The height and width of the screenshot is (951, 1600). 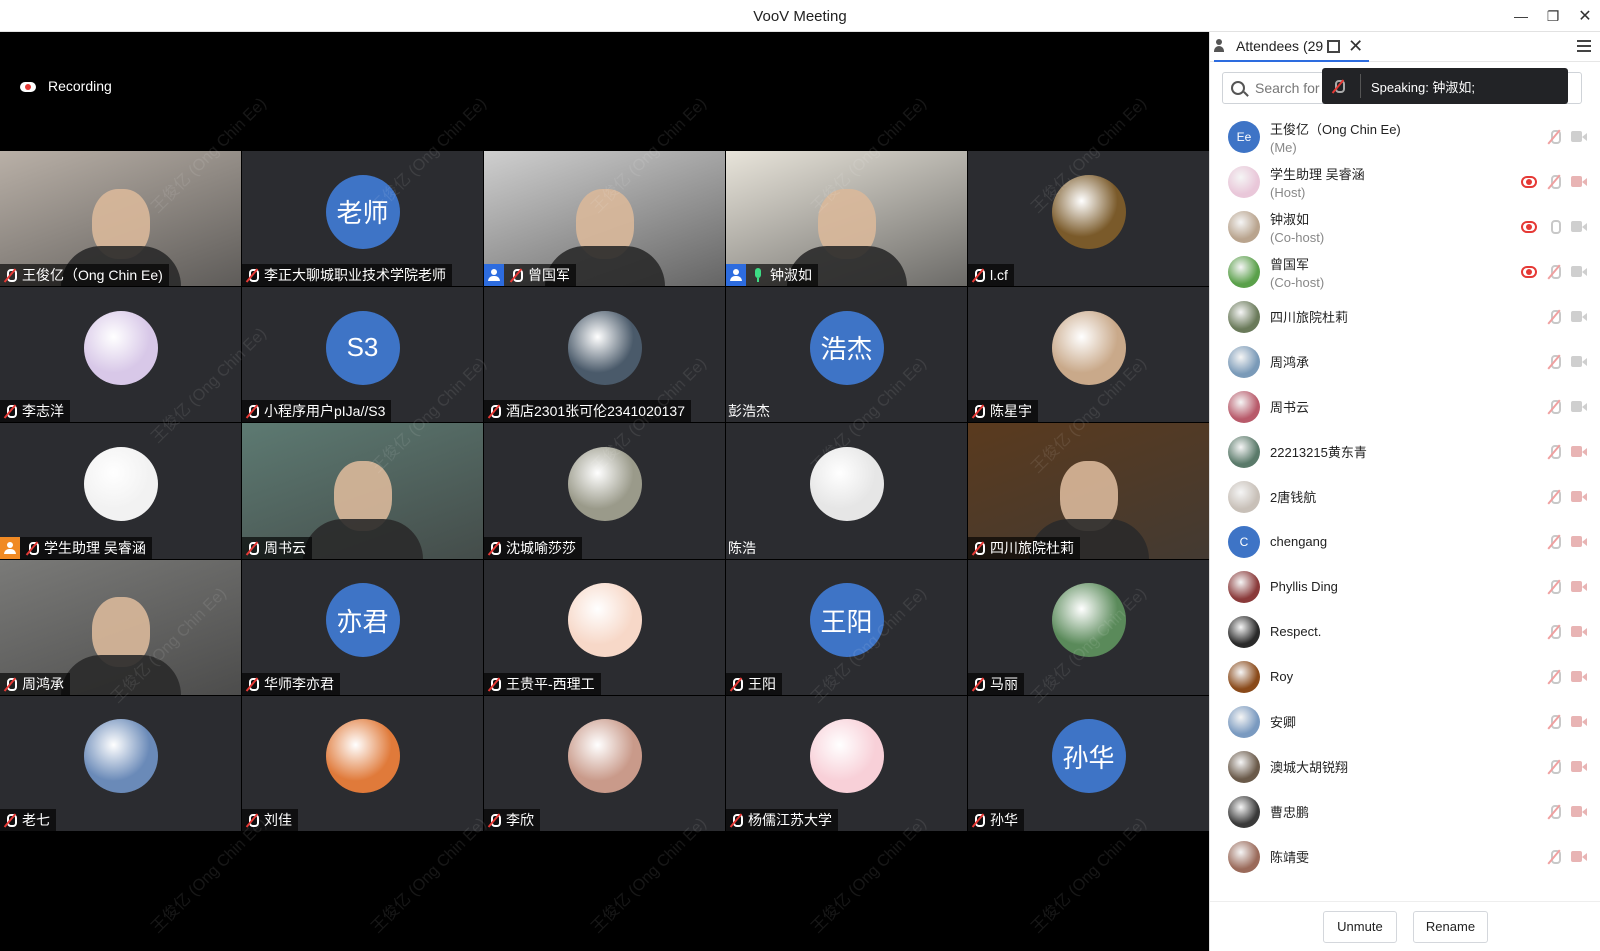 I want to click on video-tile: 曾国军, so click(x=604, y=219).